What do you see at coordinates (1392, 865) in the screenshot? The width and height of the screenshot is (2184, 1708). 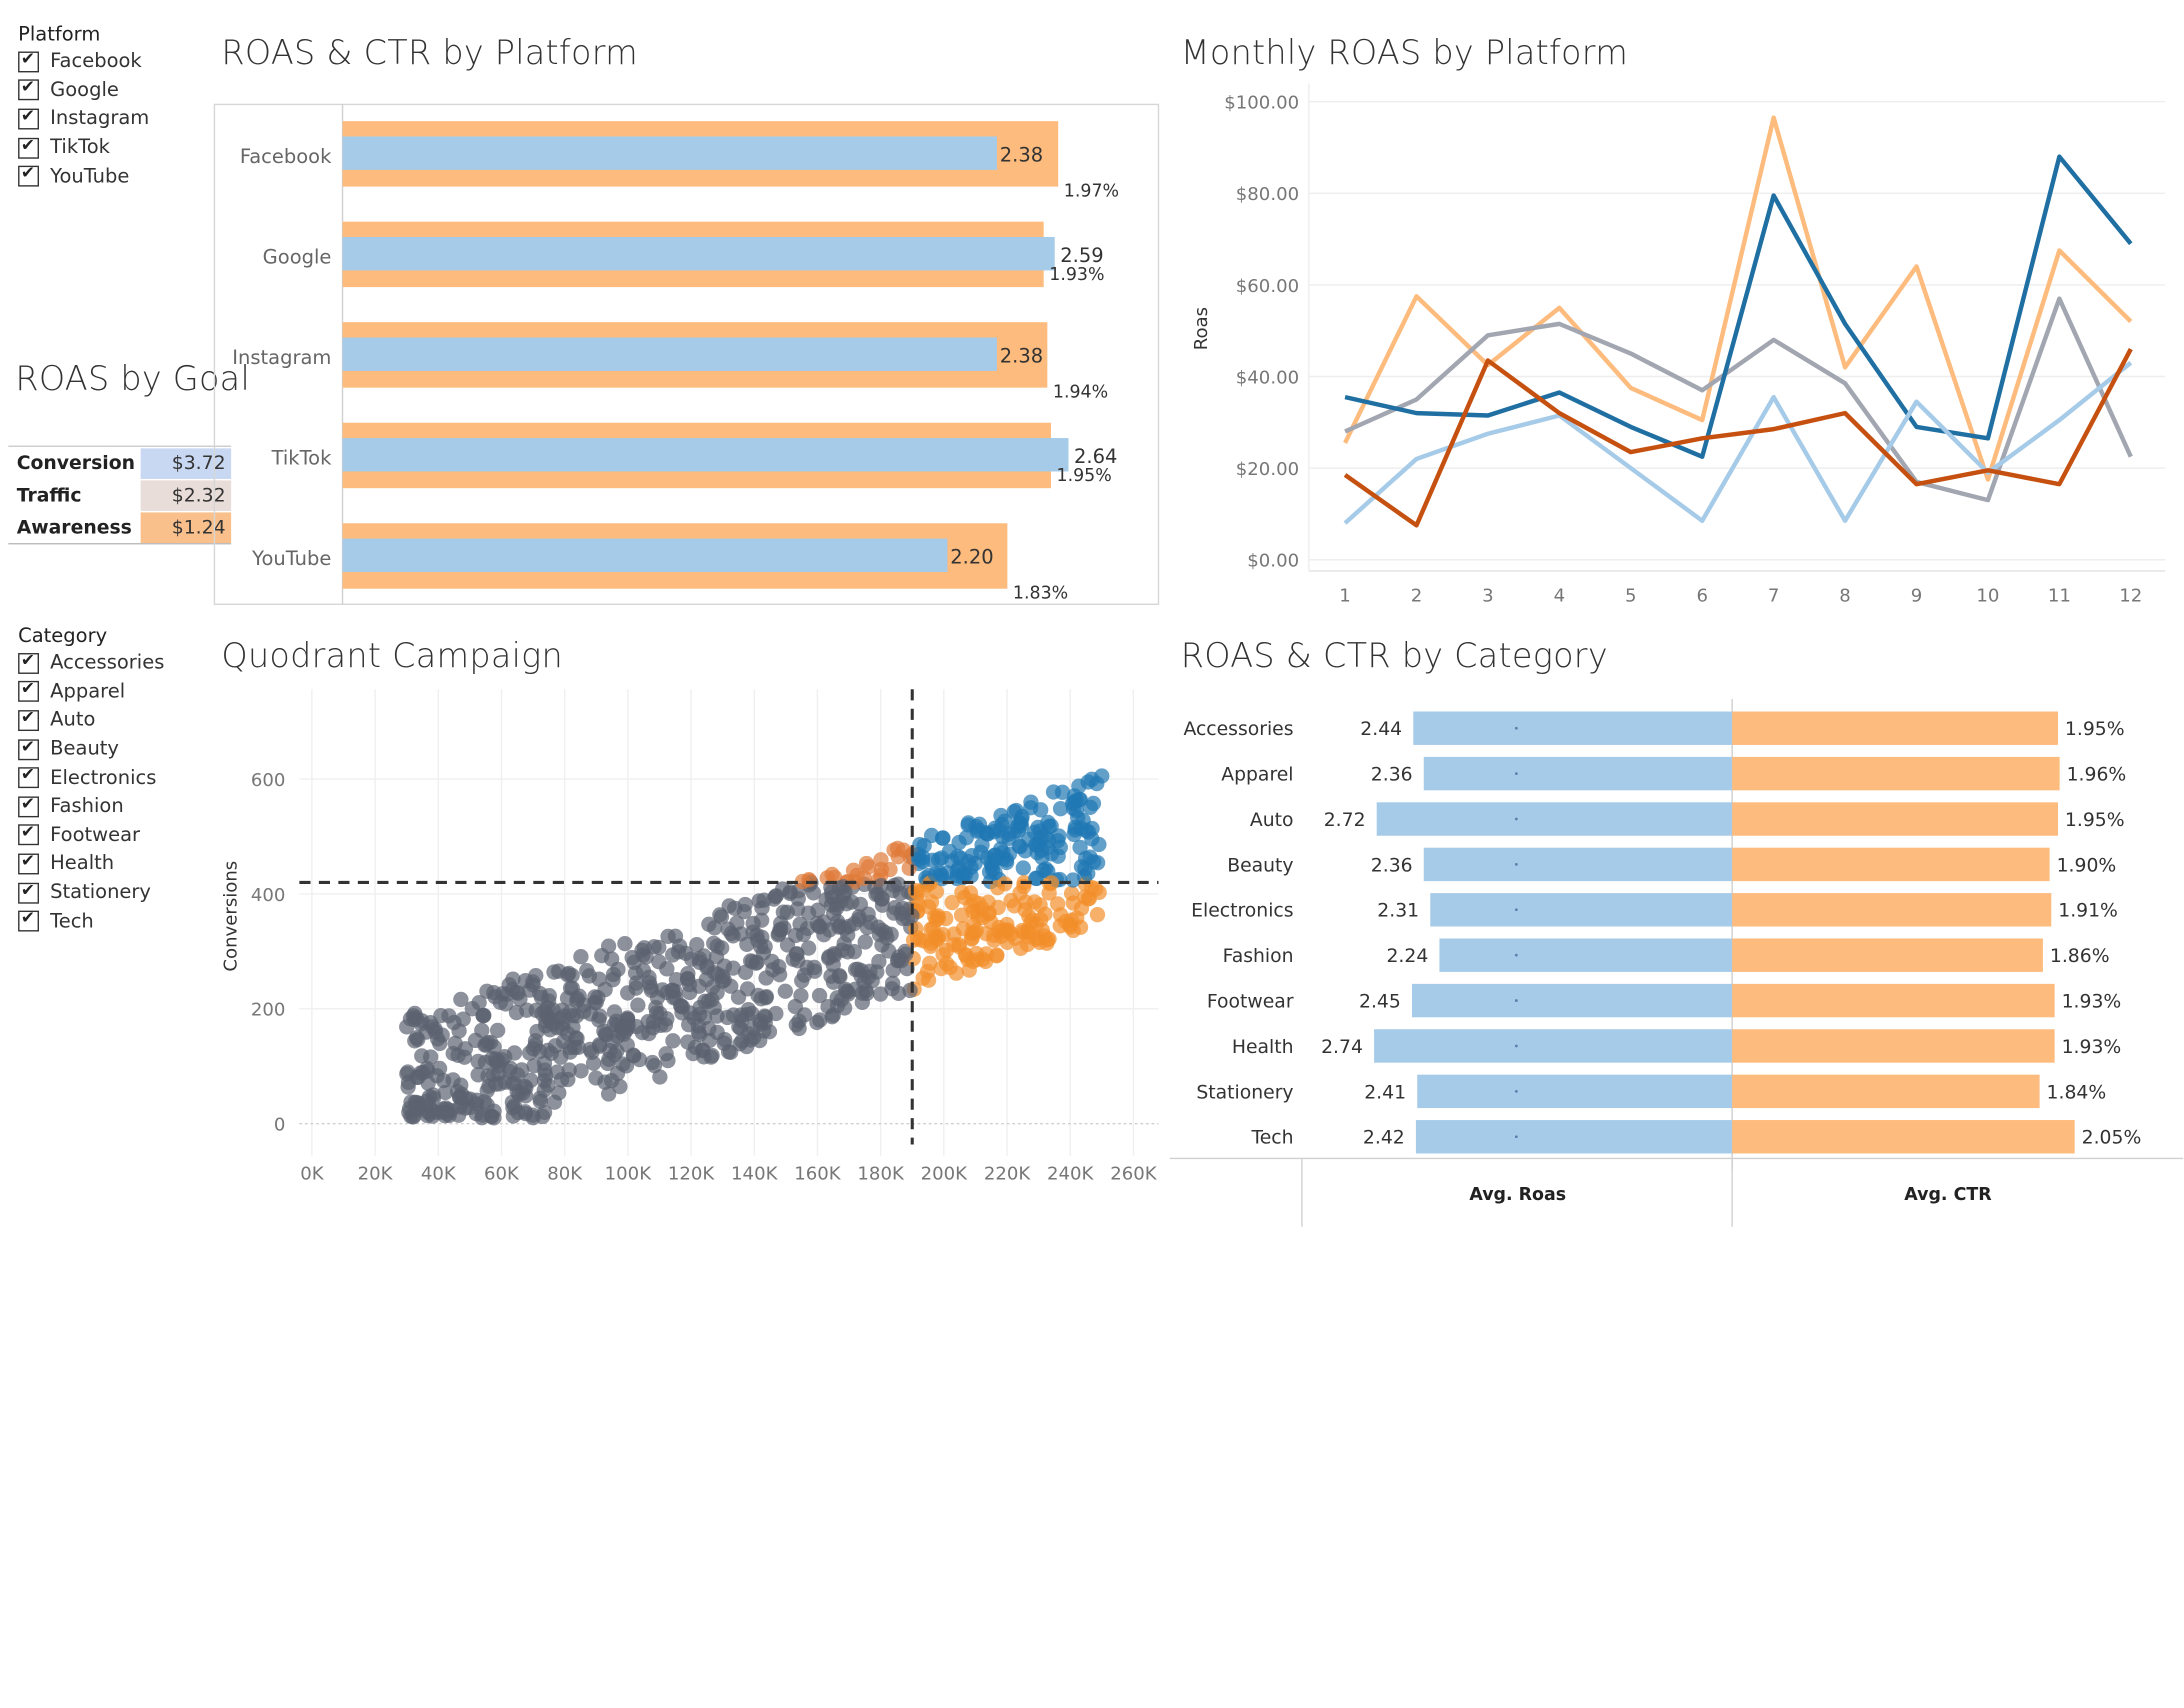 I see `roas-value-label: 2.36` at bounding box center [1392, 865].